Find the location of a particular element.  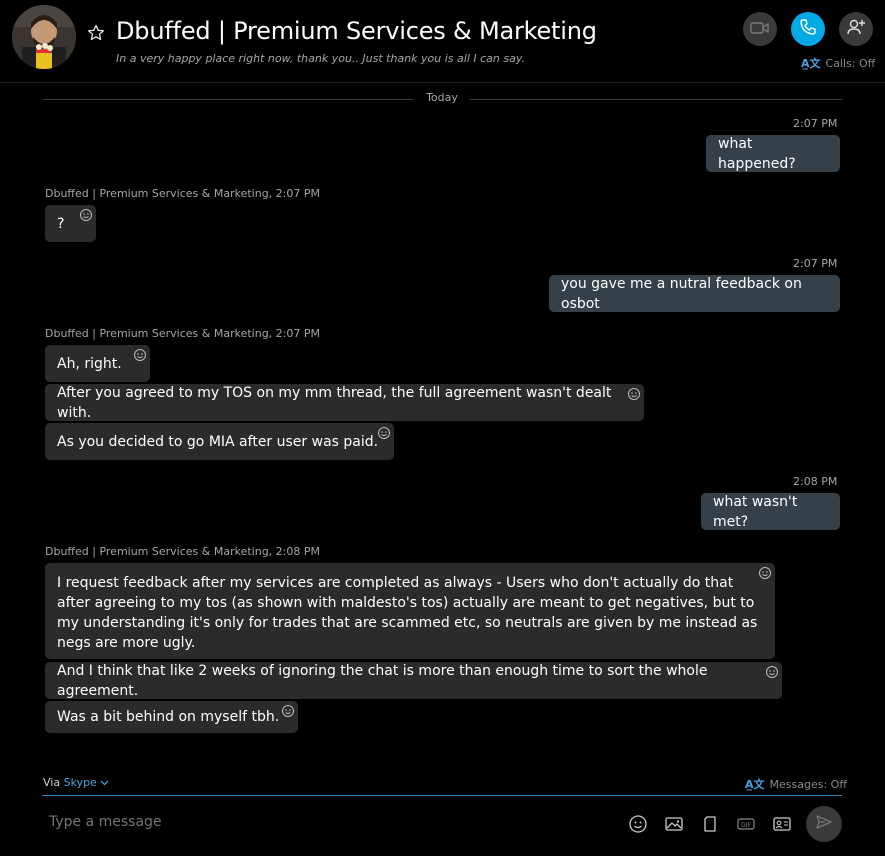

video-call-button is located at coordinates (760, 29).